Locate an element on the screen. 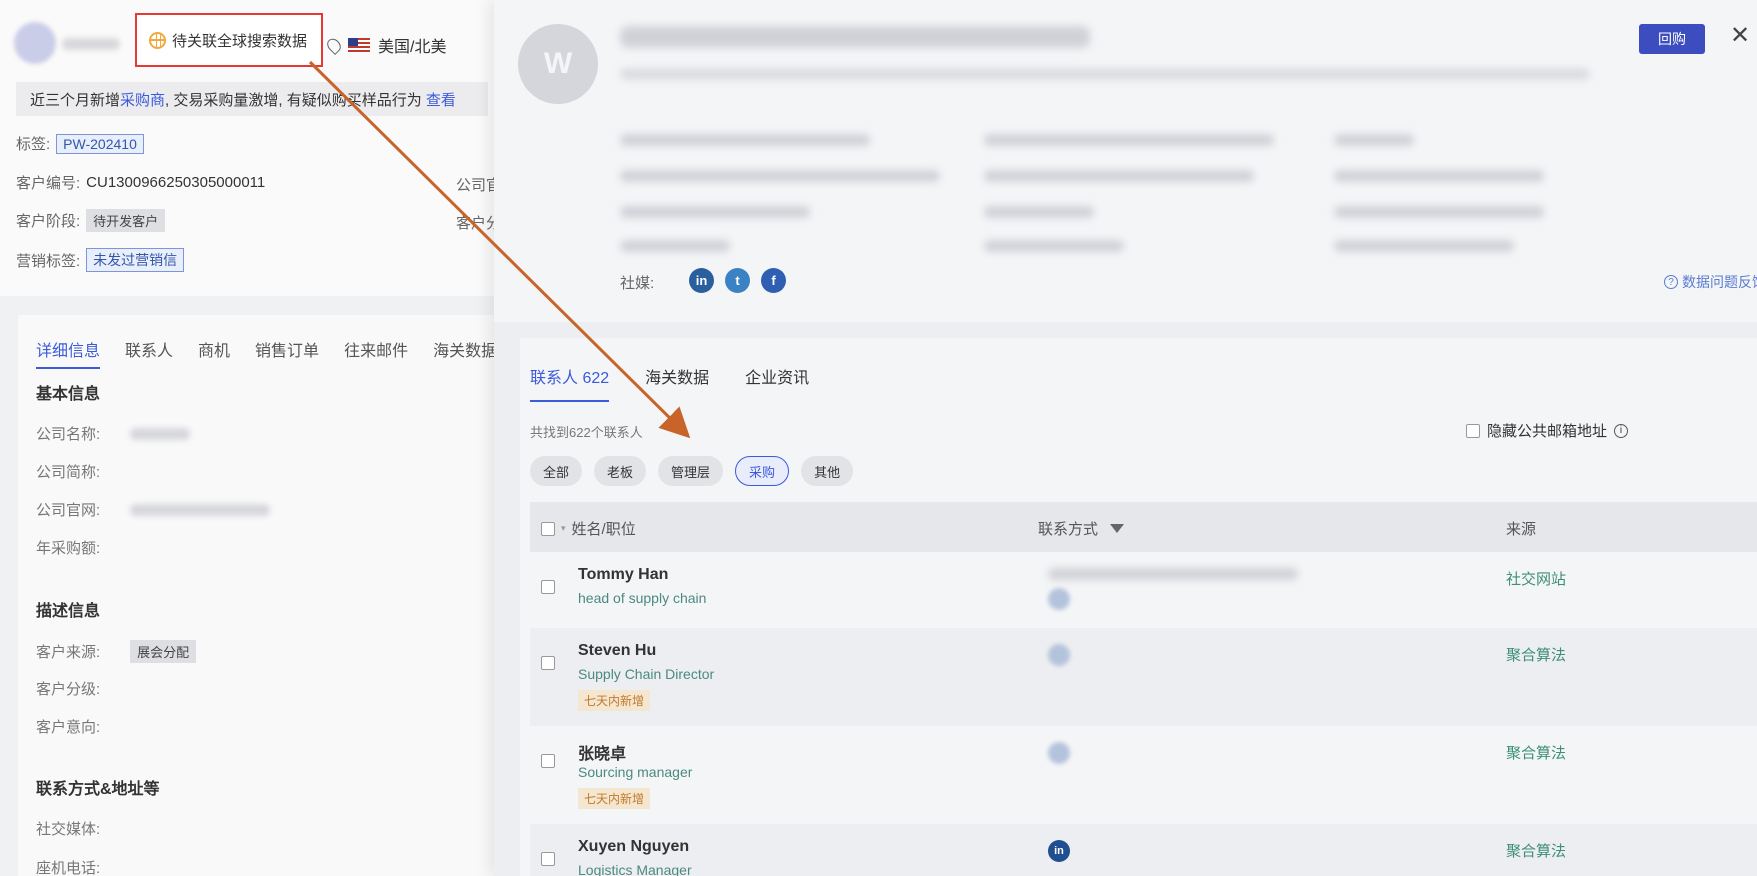 Image resolution: width=1757 pixels, height=876 pixels. hide-public-email-toggle: 隐藏公共邮箱地址 i is located at coordinates (1547, 430).